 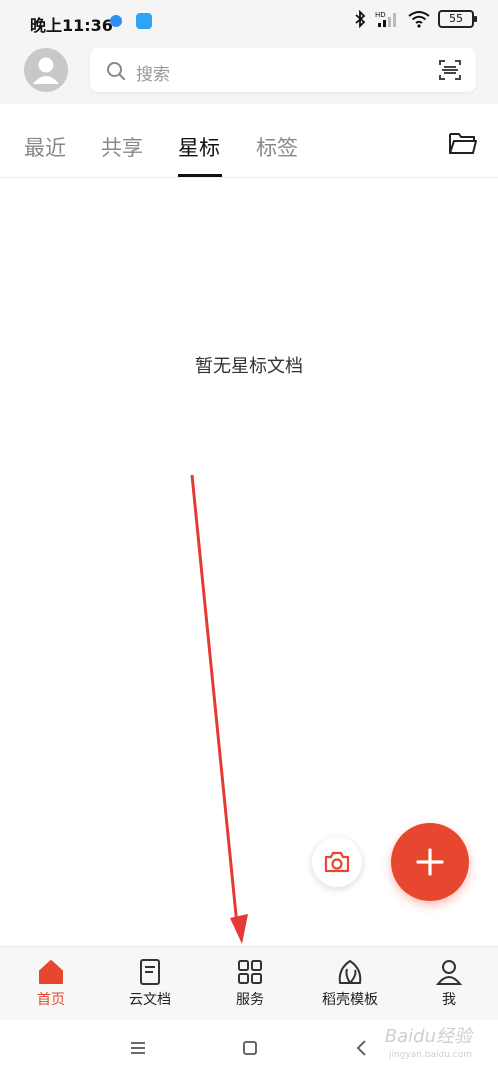 I want to click on home-square-icon, so click(x=250, y=1049).